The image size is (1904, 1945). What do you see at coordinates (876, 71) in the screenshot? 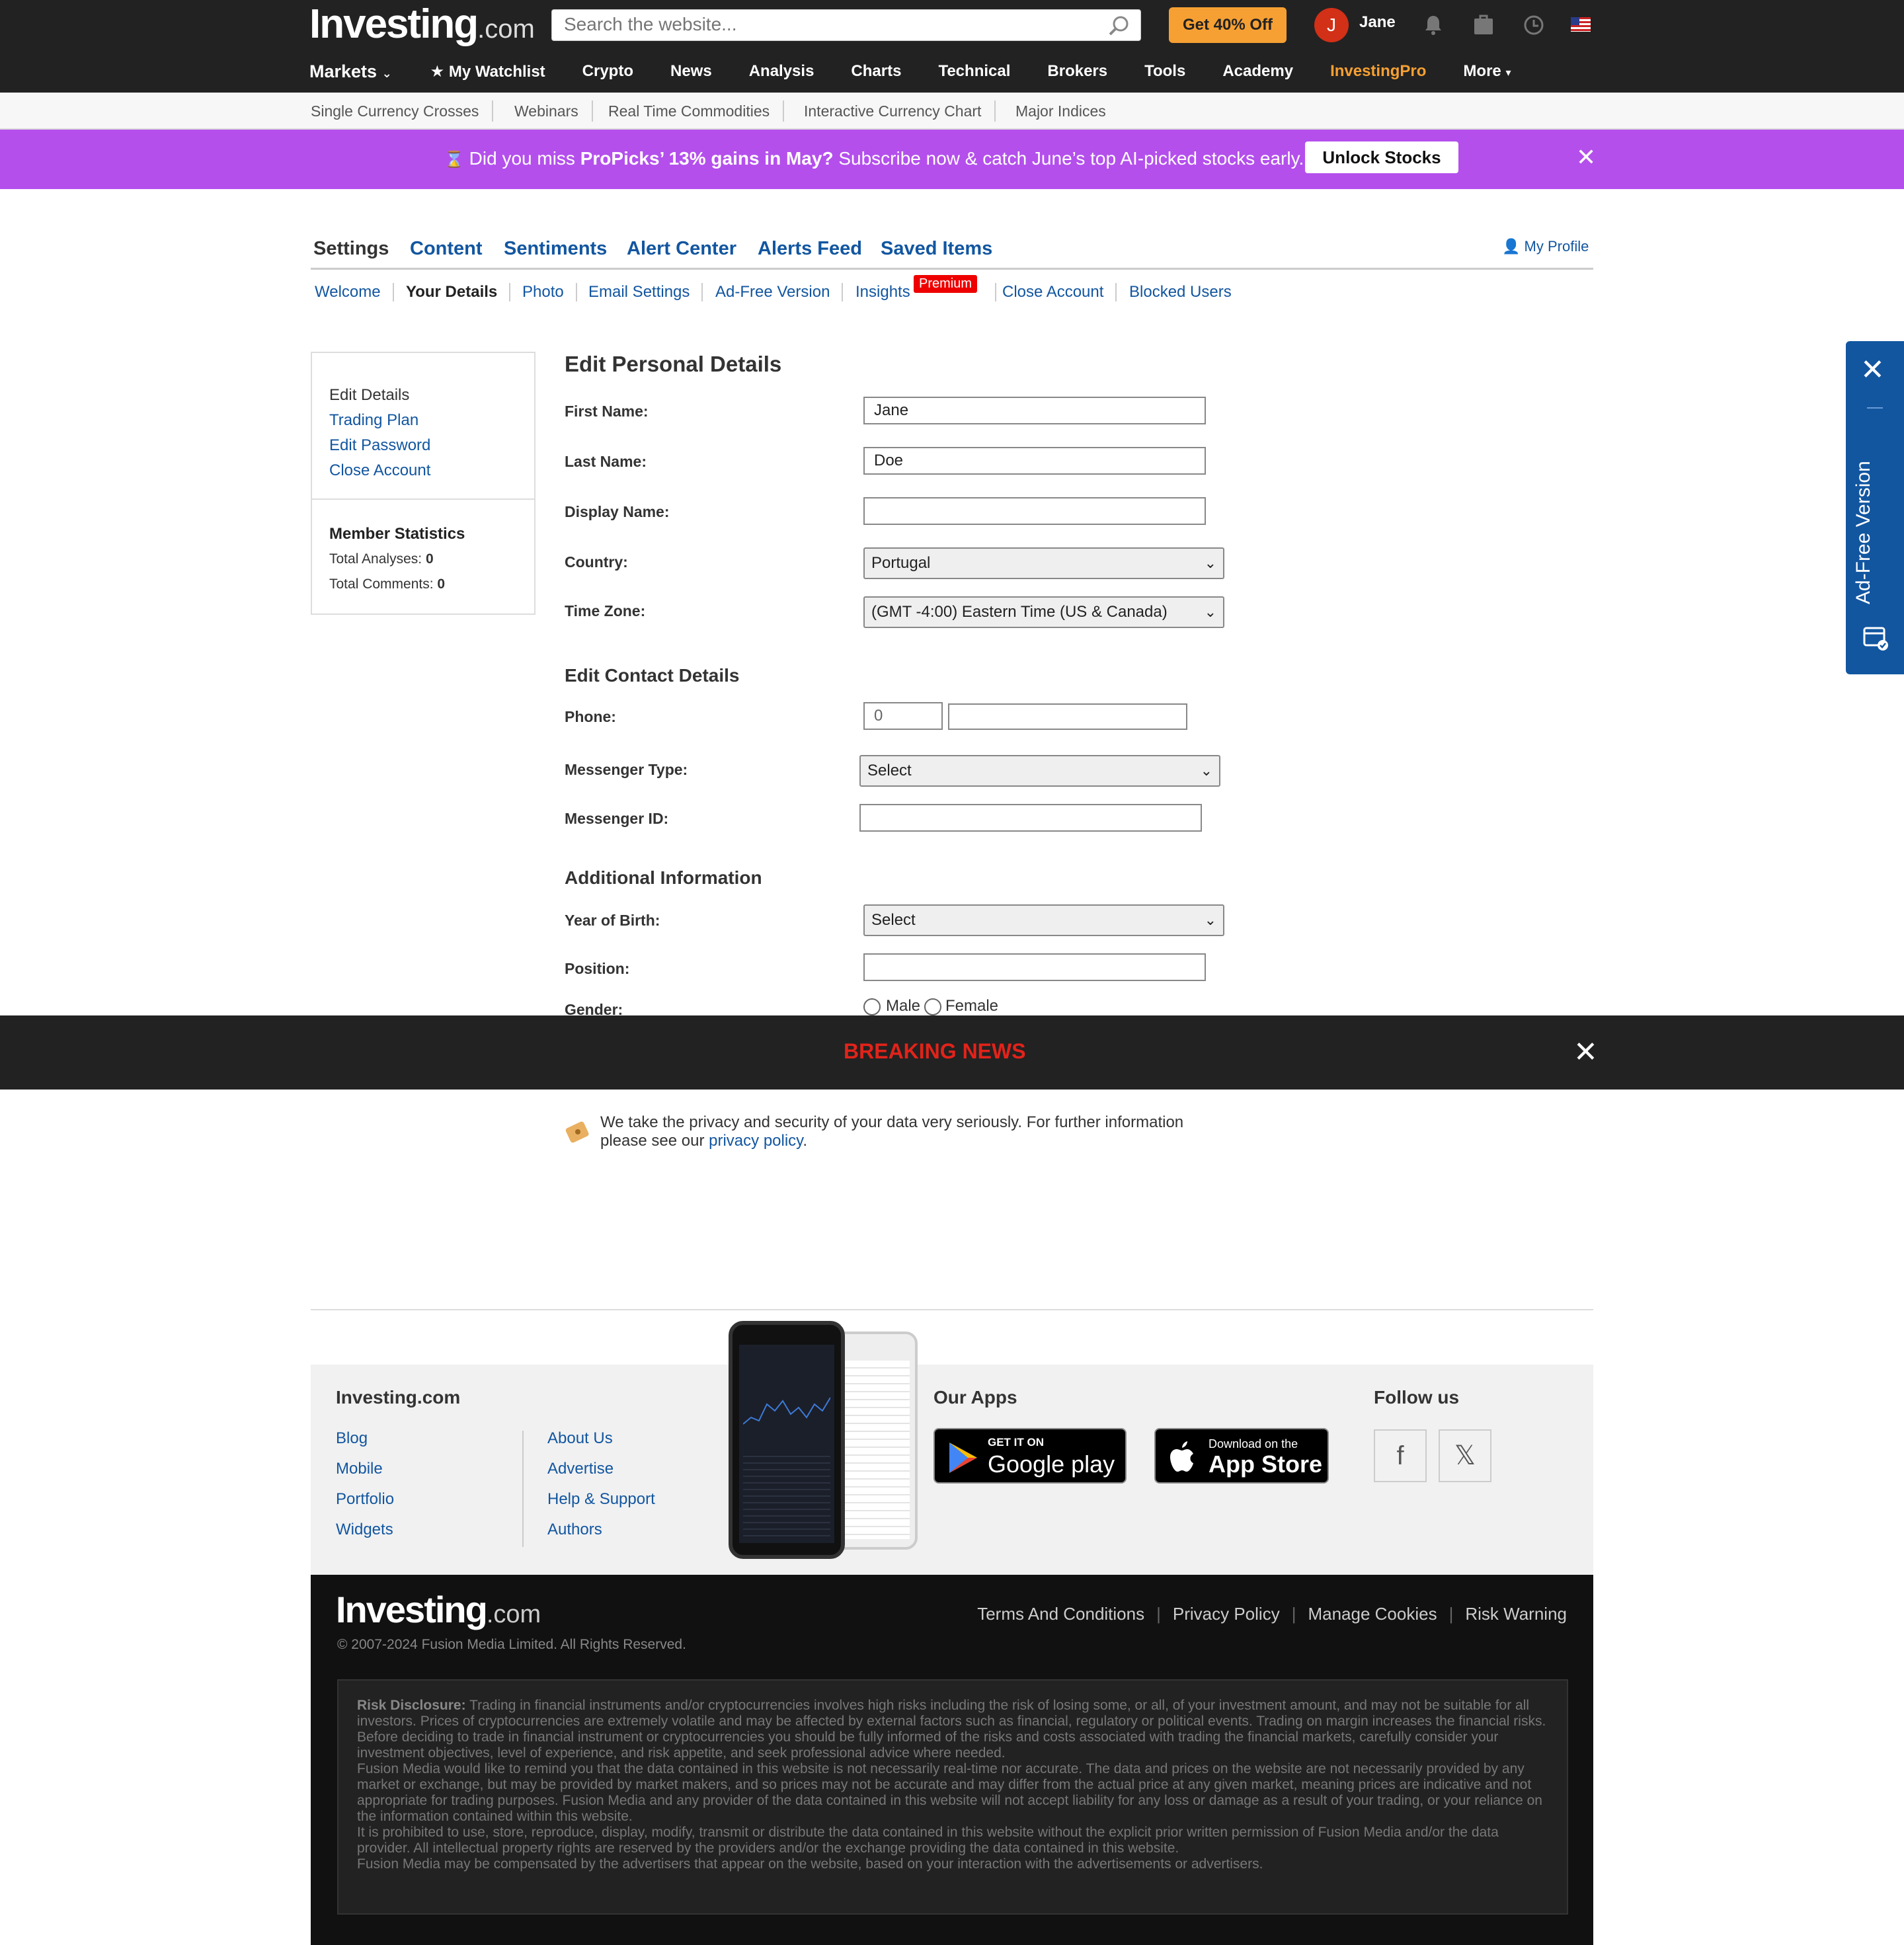
I see `nav-charts: Charts` at bounding box center [876, 71].